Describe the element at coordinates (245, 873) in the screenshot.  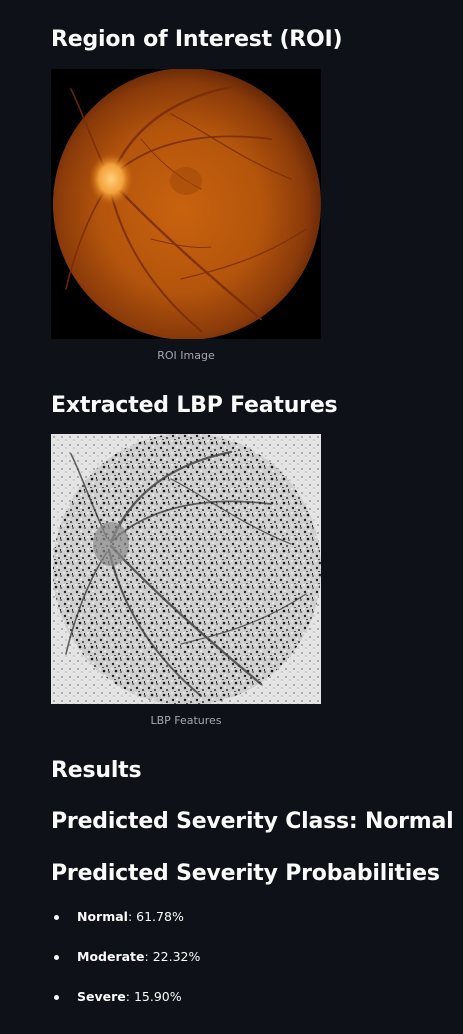
I see `probabilities-heading: Predicted Severity Probabilities` at that location.